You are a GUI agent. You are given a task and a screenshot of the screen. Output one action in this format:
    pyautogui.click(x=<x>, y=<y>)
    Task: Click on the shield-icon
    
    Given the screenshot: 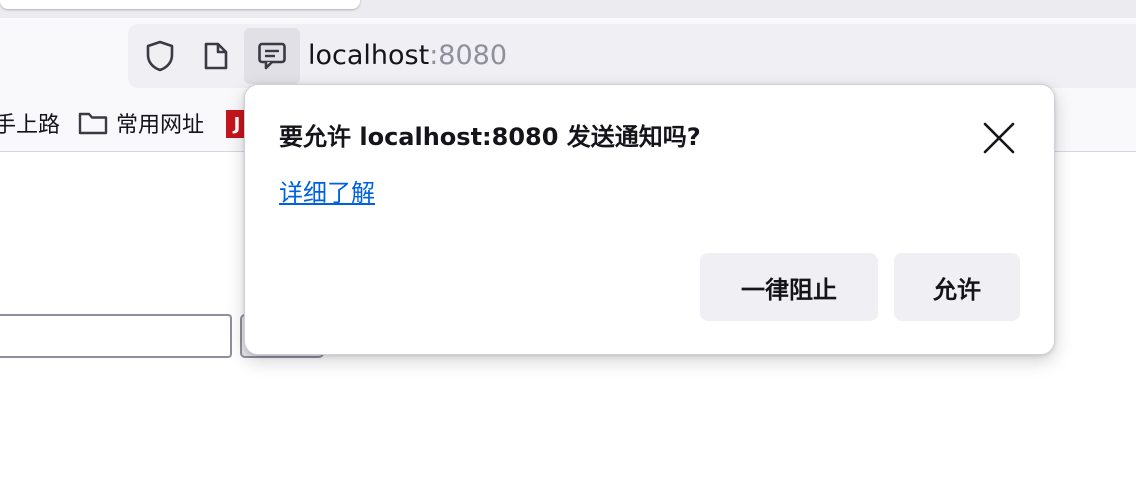 What is the action you would take?
    pyautogui.click(x=160, y=56)
    